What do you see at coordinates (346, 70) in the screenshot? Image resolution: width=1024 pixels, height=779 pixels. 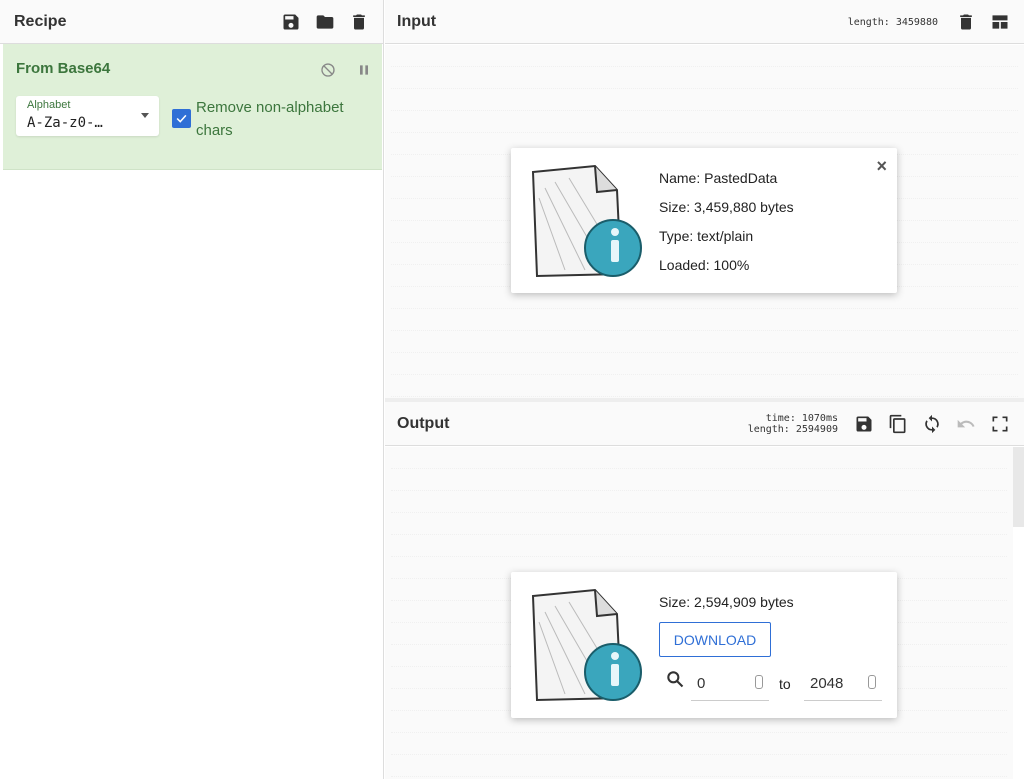 I see `operation-controls` at bounding box center [346, 70].